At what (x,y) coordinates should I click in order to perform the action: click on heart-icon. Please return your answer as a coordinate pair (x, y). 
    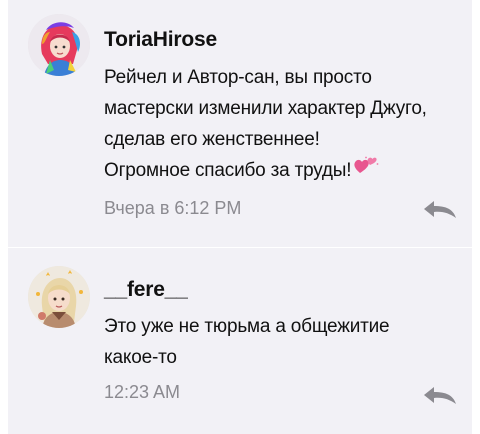
    Looking at the image, I should click on (366, 171).